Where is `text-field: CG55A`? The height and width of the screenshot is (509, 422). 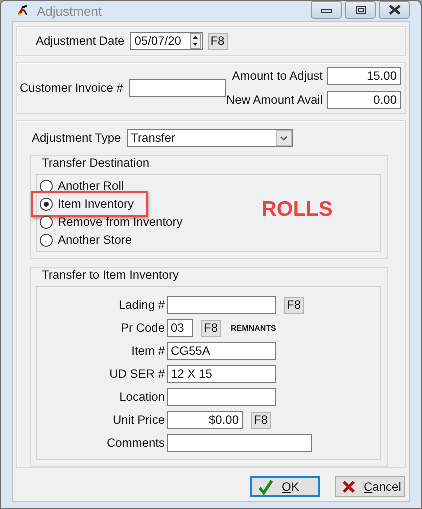 text-field: CG55A is located at coordinates (221, 351).